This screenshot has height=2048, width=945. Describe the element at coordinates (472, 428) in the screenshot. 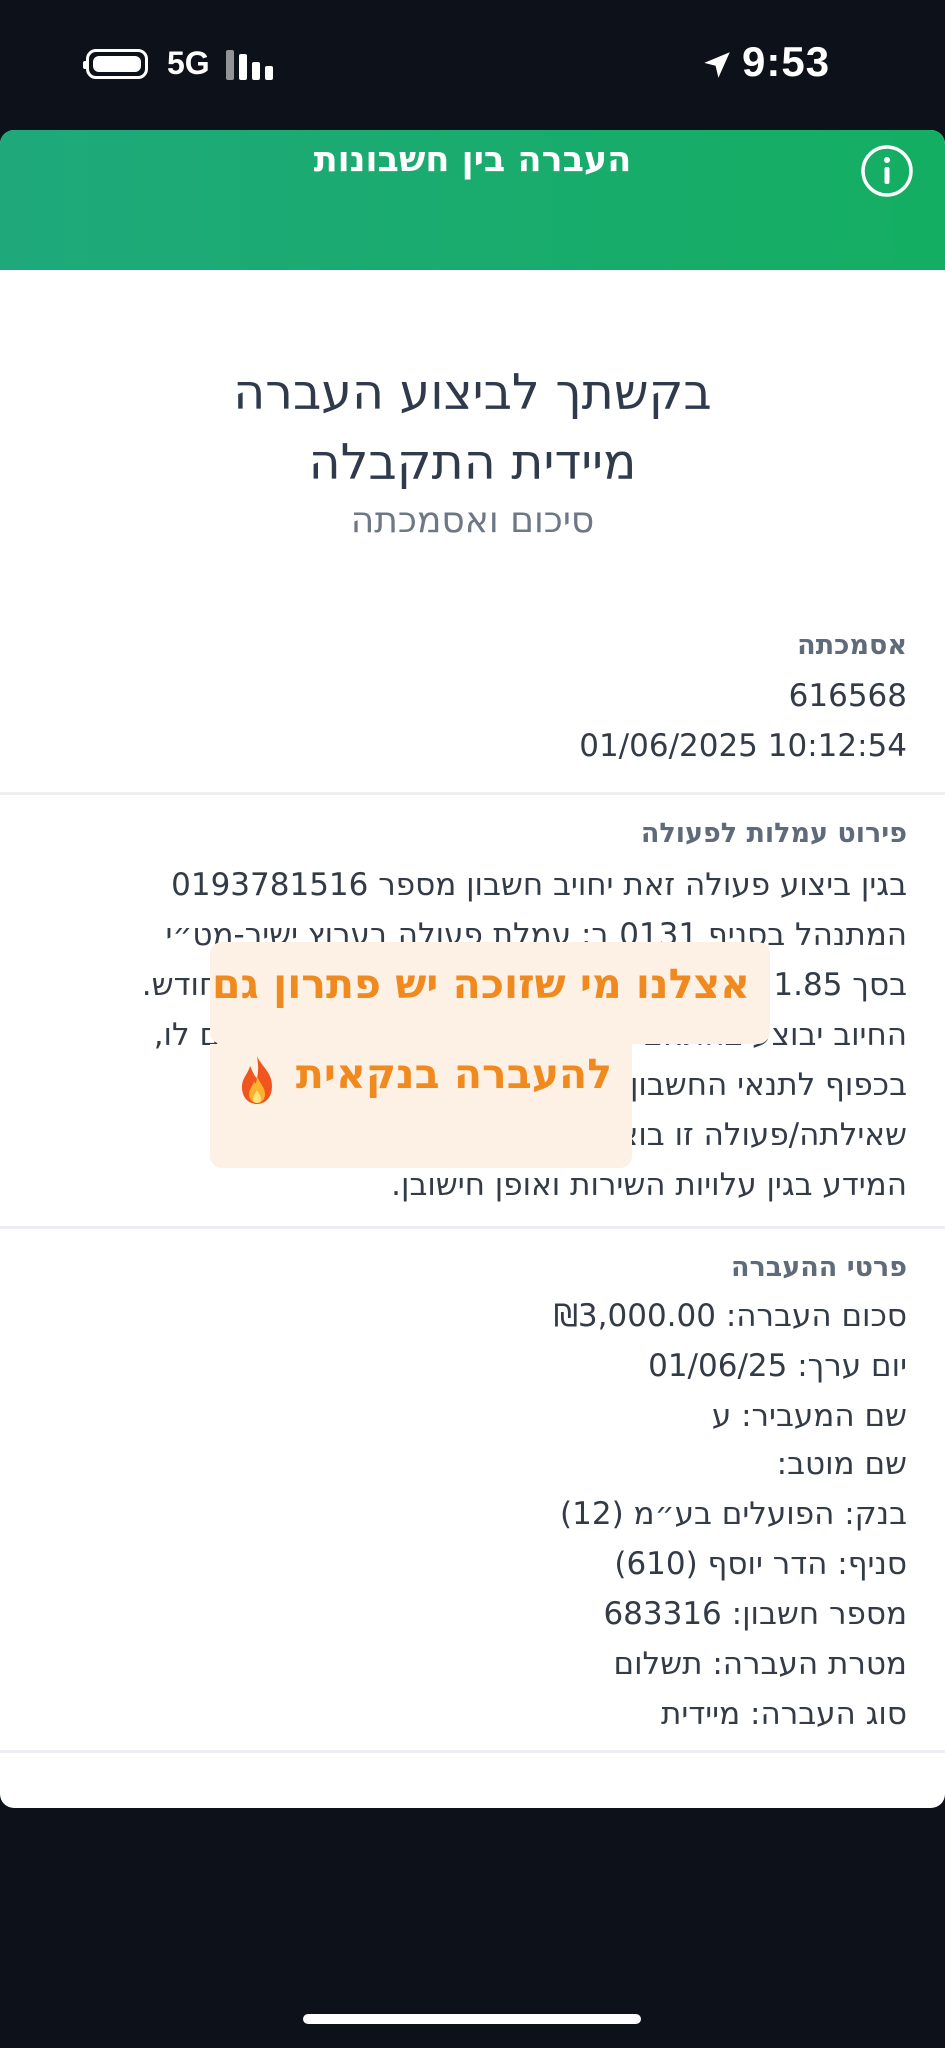

I see `confirmation-headline: בקשתך לביצוע העברה מיידית התקבלה` at that location.